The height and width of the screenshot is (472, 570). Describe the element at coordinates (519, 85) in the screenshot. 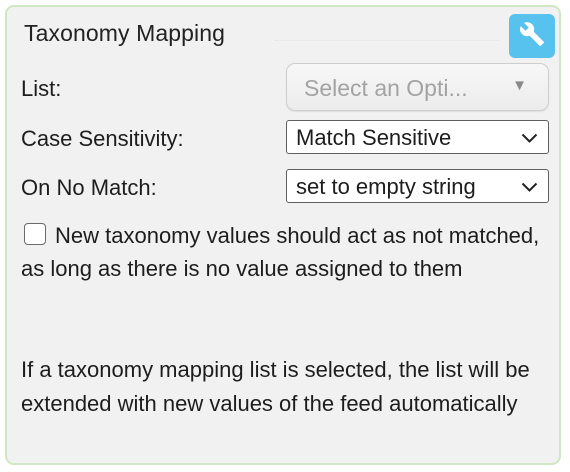

I see `triangle-down-icon: ▼` at that location.